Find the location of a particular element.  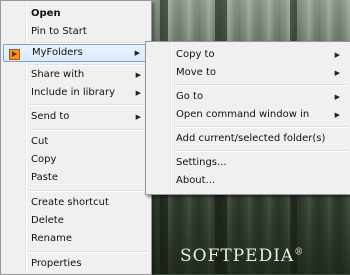

submenu-item-open-command-window: Open command window in ▶ is located at coordinates (248, 115).